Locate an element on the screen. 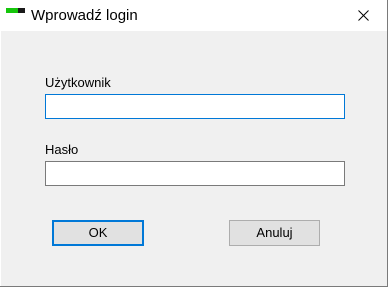 Image resolution: width=388 pixels, height=287 pixels. app-icon is located at coordinates (15, 11).